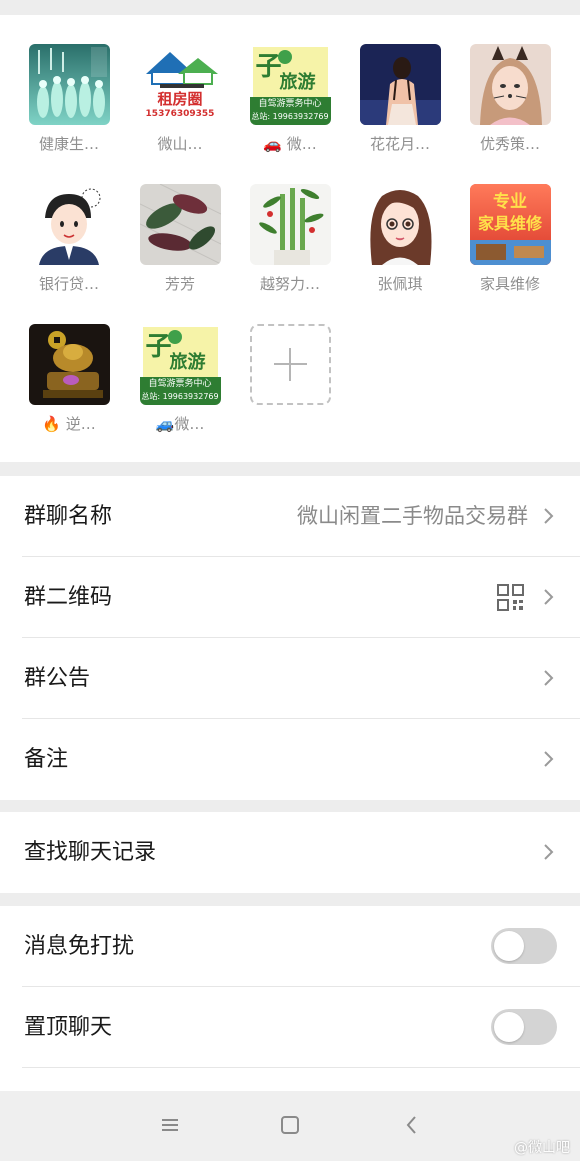 The height and width of the screenshot is (1161, 580). What do you see at coordinates (290, 1027) in the screenshot?
I see `pin-row: 置顶聊天` at bounding box center [290, 1027].